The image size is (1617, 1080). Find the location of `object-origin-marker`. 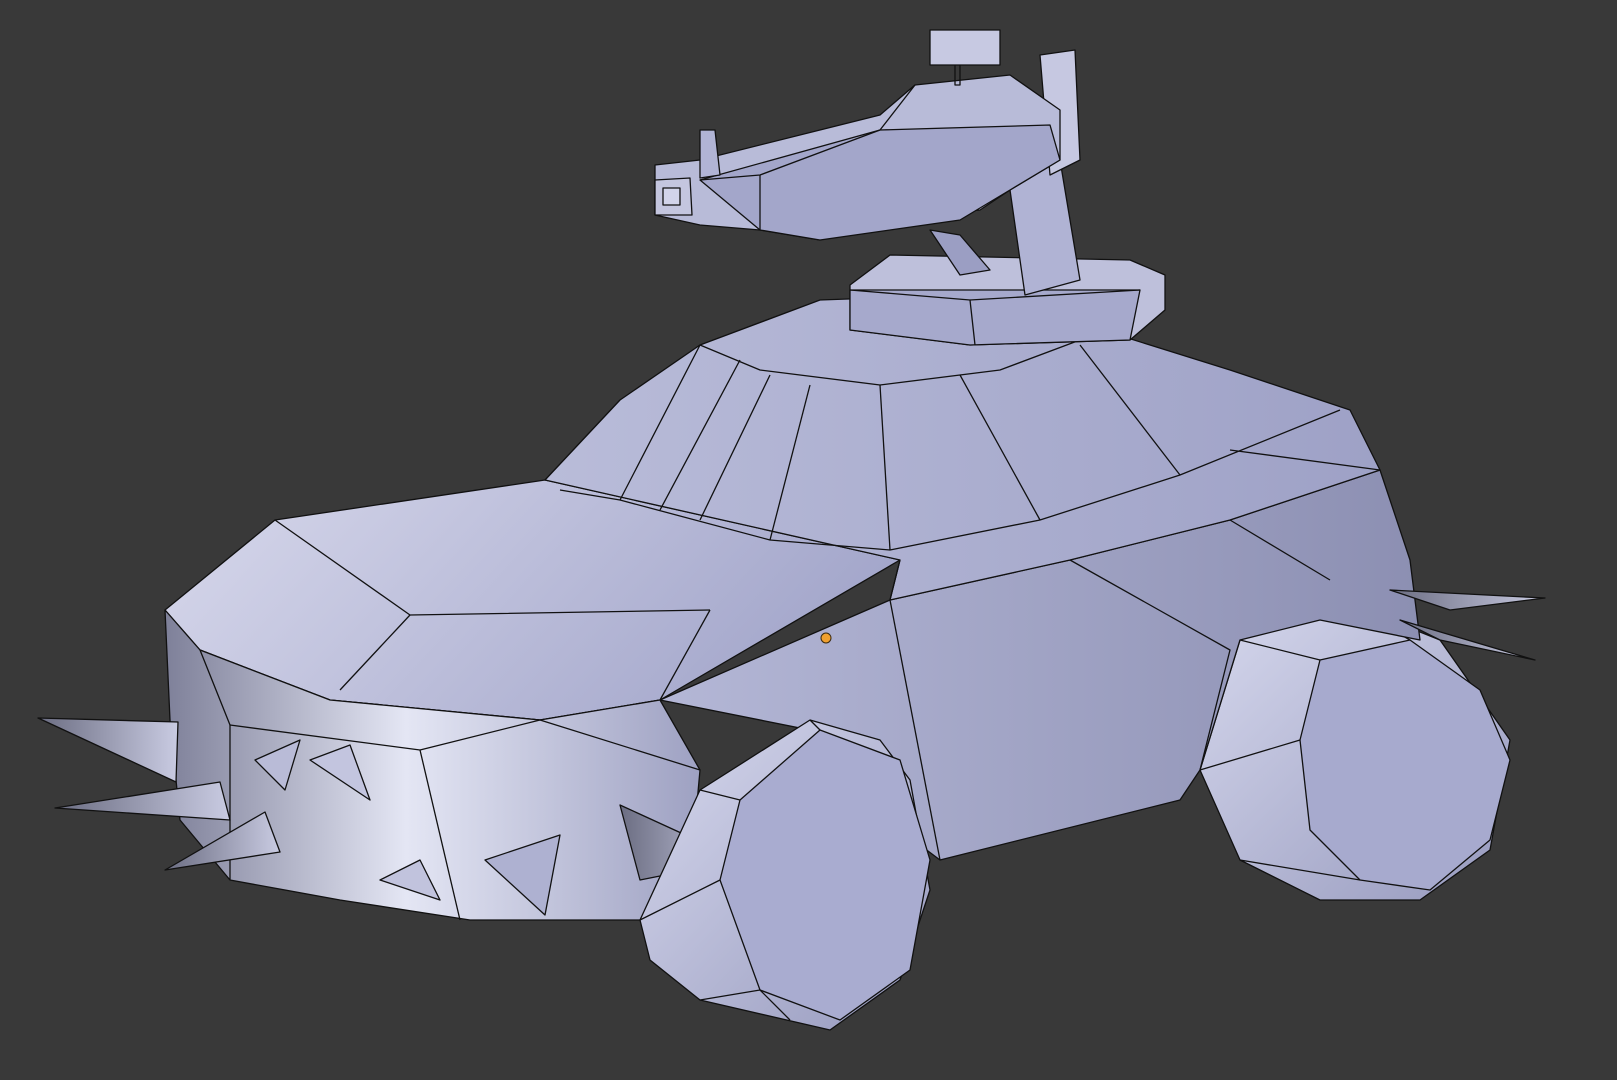

object-origin-marker is located at coordinates (826, 638).